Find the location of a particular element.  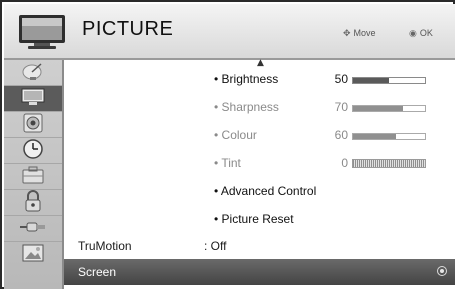

tv-monitor-icon is located at coordinates (42, 34).